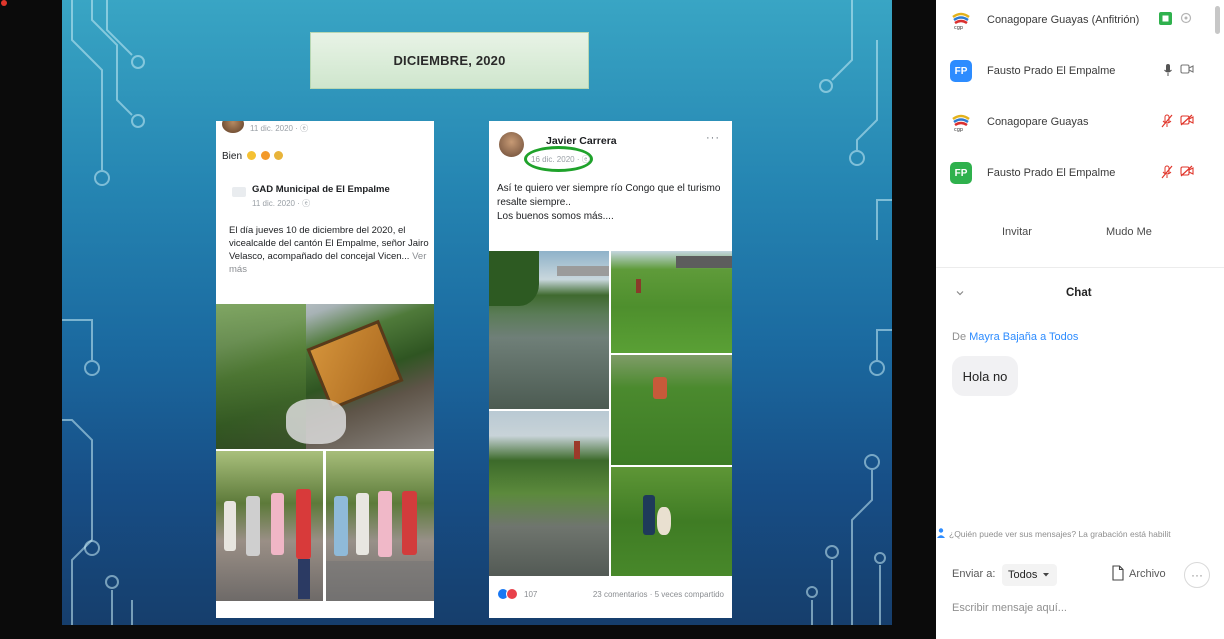  Describe the element at coordinates (1081, 608) in the screenshot. I see `chat-message-input` at that location.